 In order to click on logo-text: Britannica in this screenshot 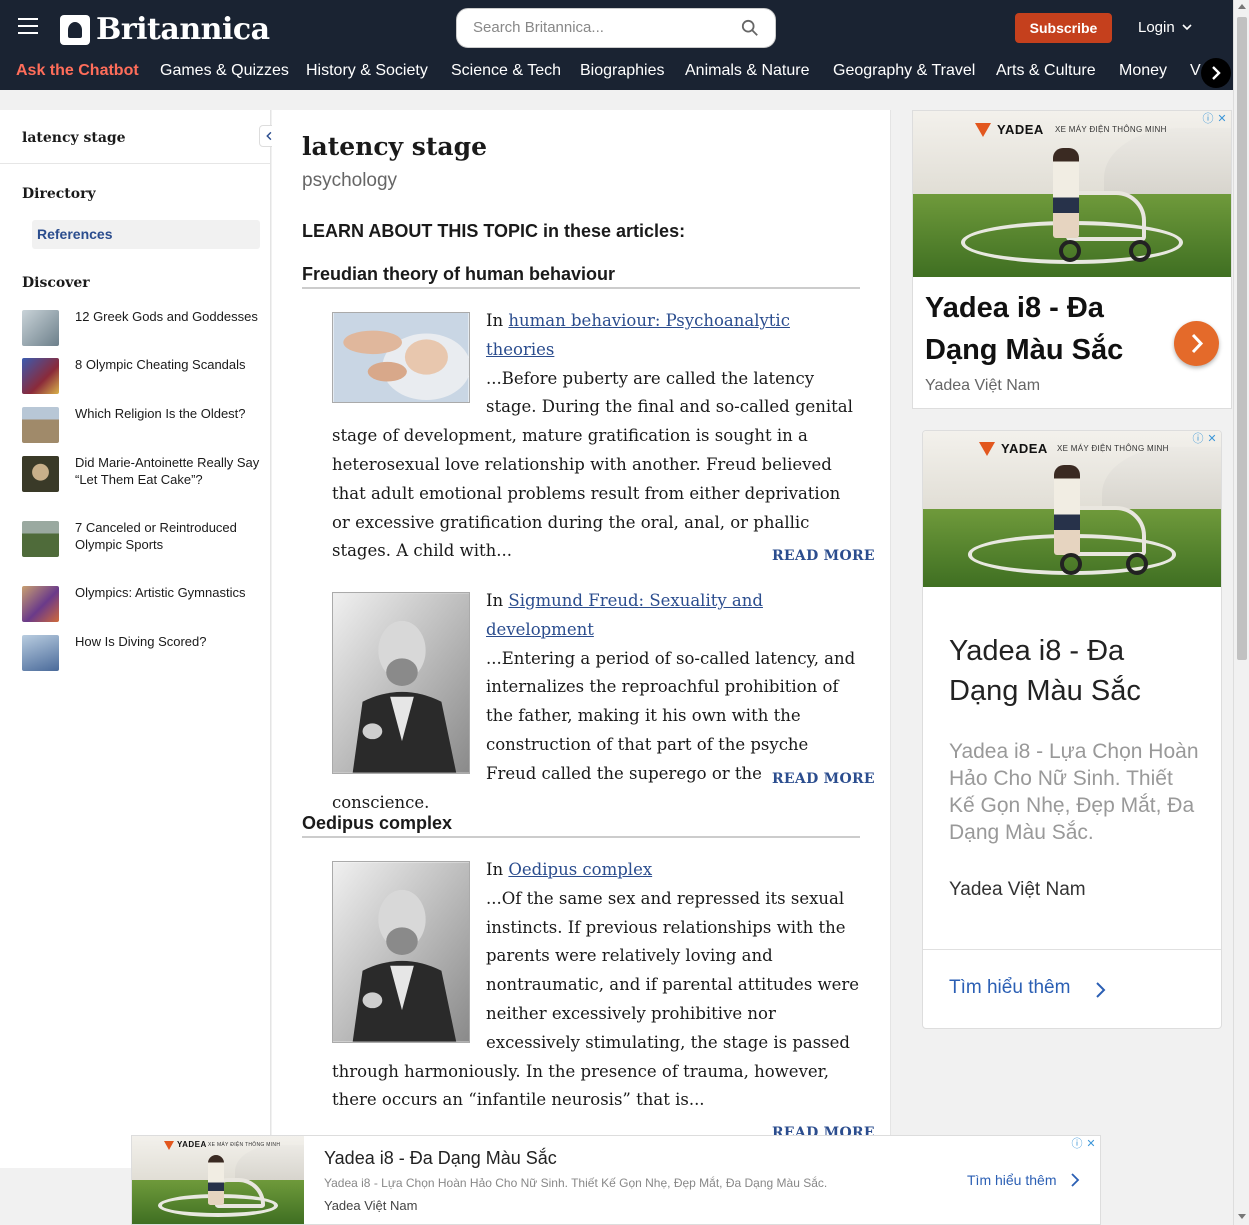, I will do `click(183, 29)`.